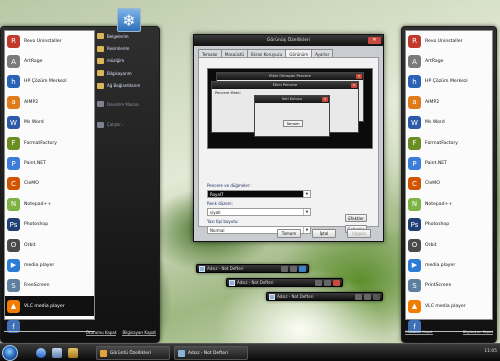 Image resolution: width=500 pixels, height=361 pixels. I want to click on paintnet-icon: P, so click(13, 164).